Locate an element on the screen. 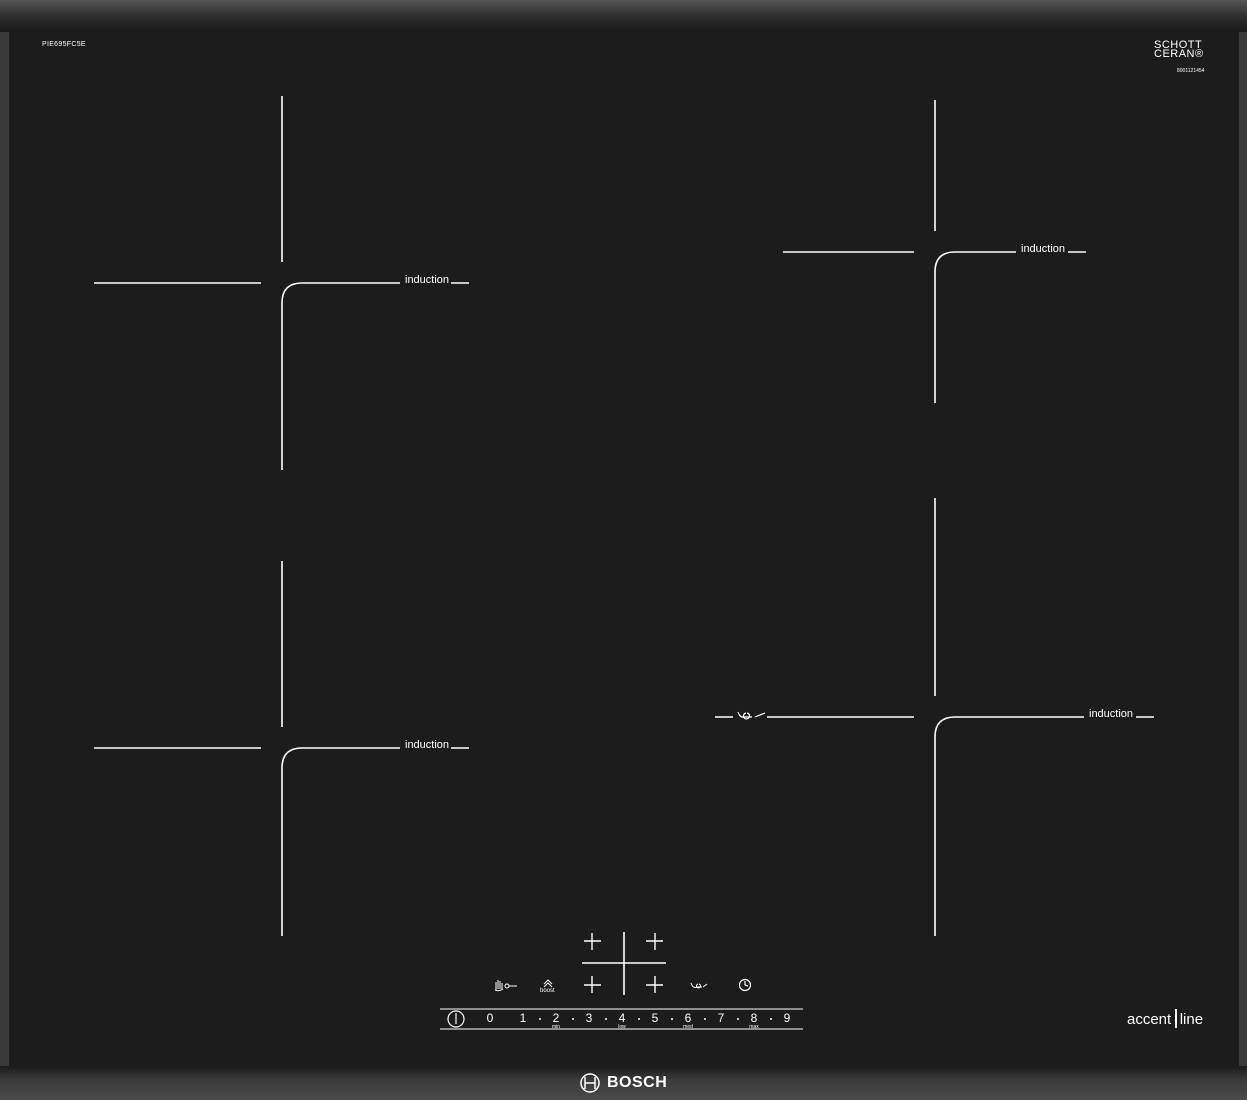 Image resolution: width=1247 pixels, height=1100 pixels. level-2: 2 is located at coordinates (556, 1018).